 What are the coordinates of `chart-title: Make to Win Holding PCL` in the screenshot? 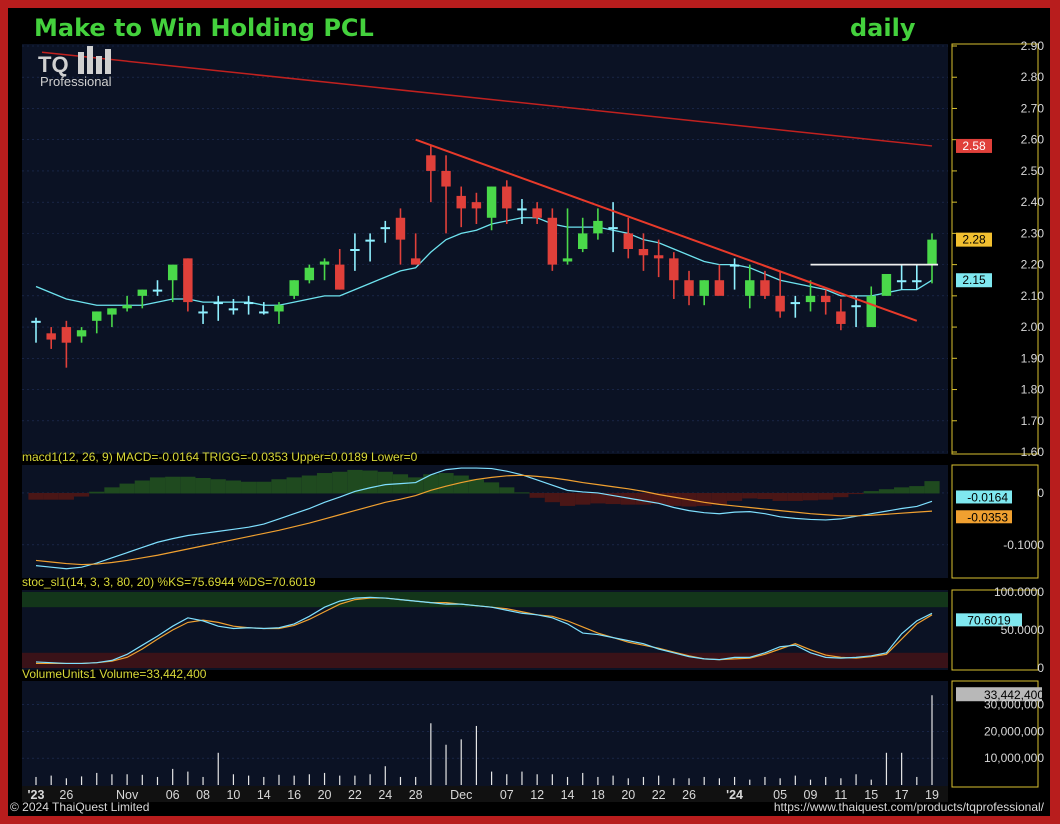 It's located at (204, 28).